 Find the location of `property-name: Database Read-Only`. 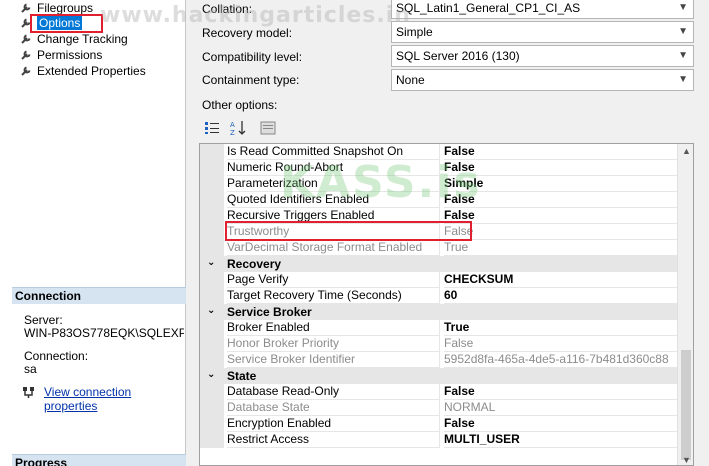

property-name: Database Read-Only is located at coordinates (333, 392).